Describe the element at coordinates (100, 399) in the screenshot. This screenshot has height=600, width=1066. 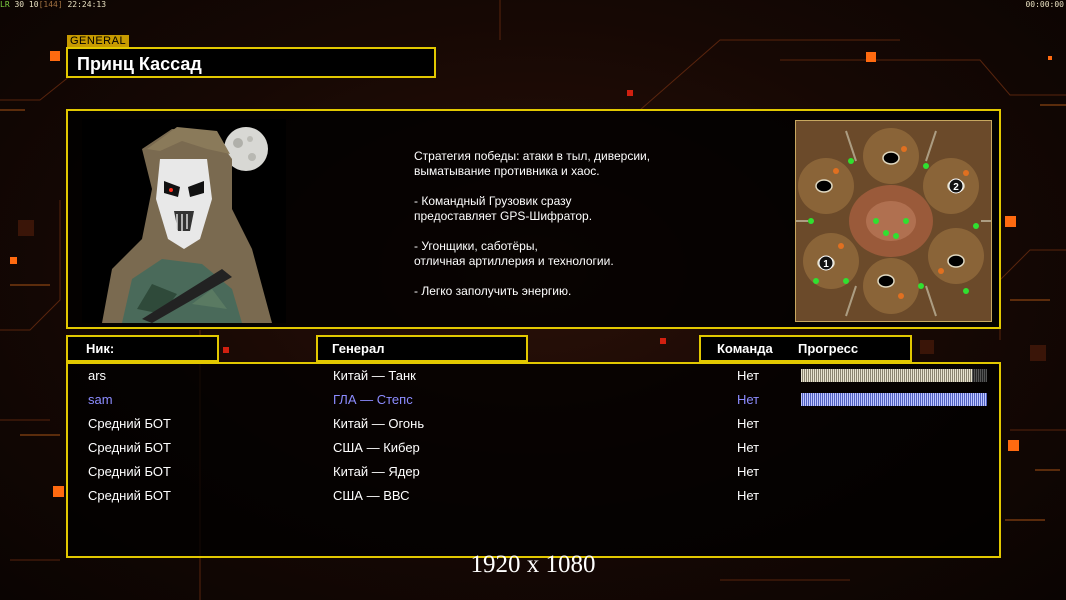
I see `player-nick: sam` at that location.